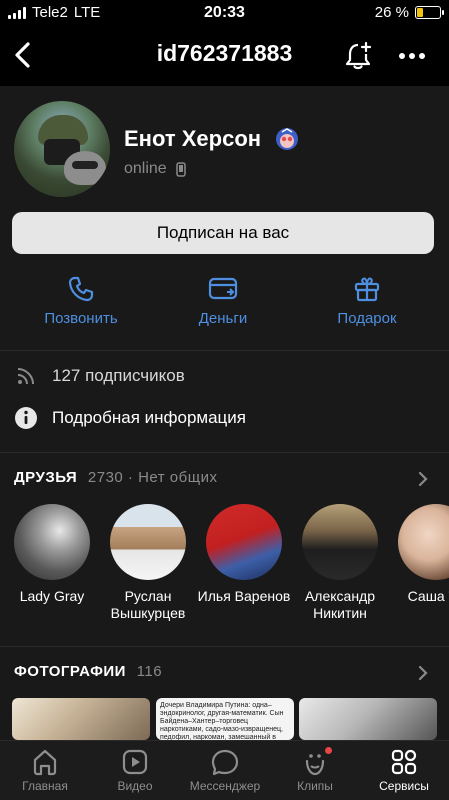 This screenshot has height=800, width=449. What do you see at coordinates (315, 770) in the screenshot?
I see `tab-clips: Клипы` at bounding box center [315, 770].